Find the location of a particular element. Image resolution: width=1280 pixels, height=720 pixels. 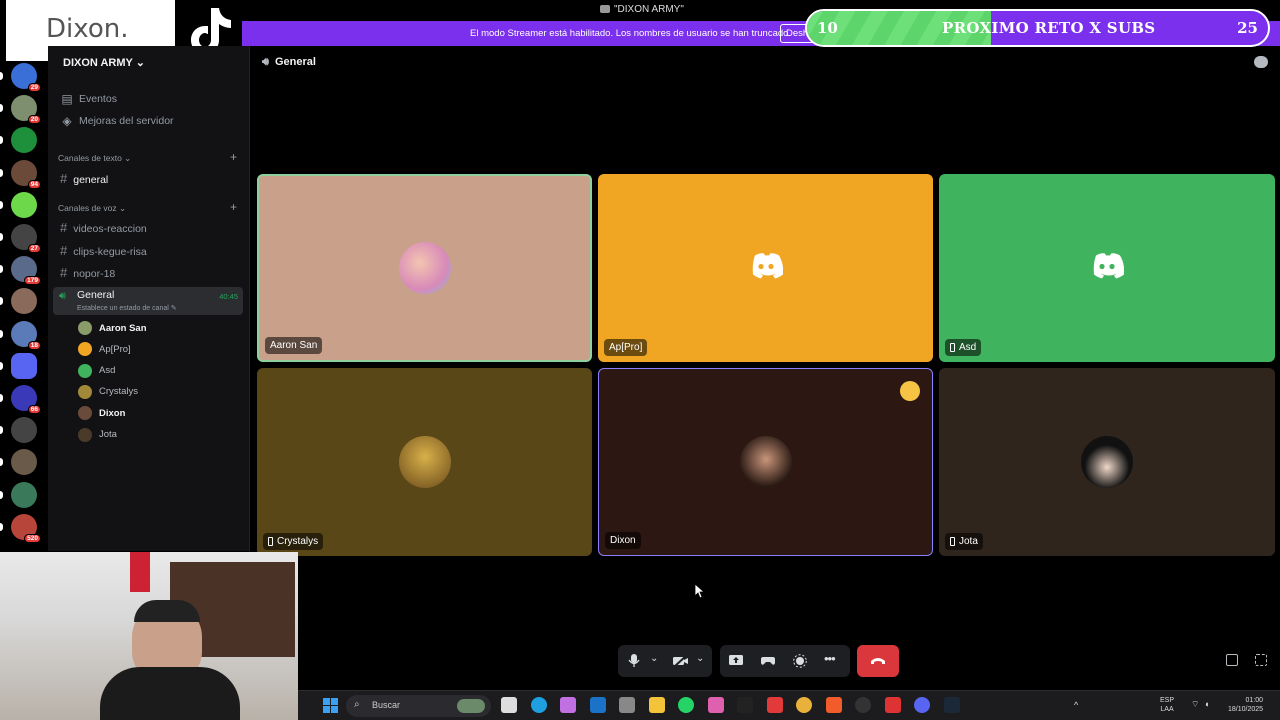

mention-badge: 94 is located at coordinates (34, 184).